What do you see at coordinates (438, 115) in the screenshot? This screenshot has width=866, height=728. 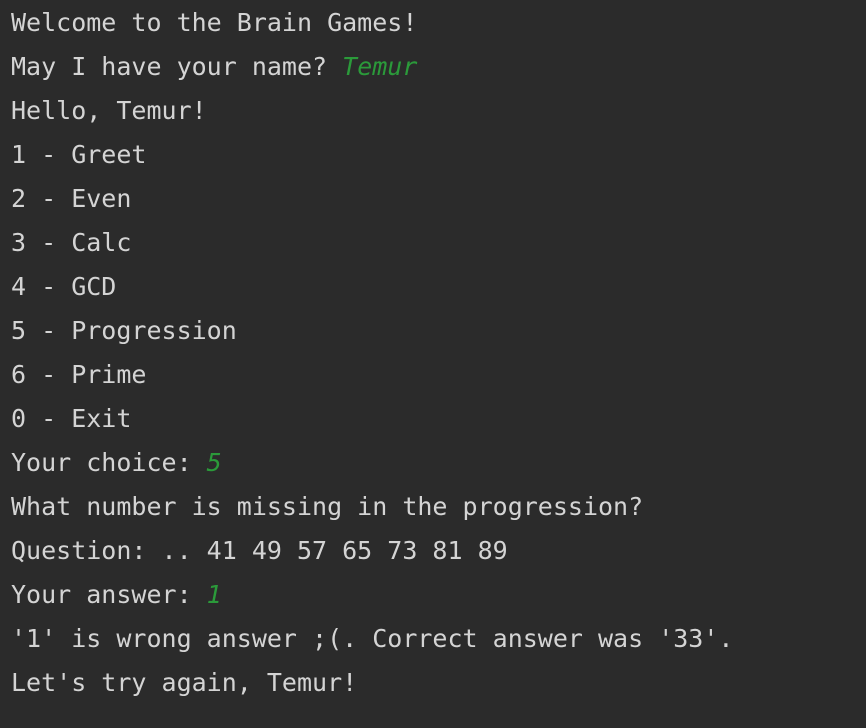 I see `console-line-hello: Hello, Temur!` at bounding box center [438, 115].